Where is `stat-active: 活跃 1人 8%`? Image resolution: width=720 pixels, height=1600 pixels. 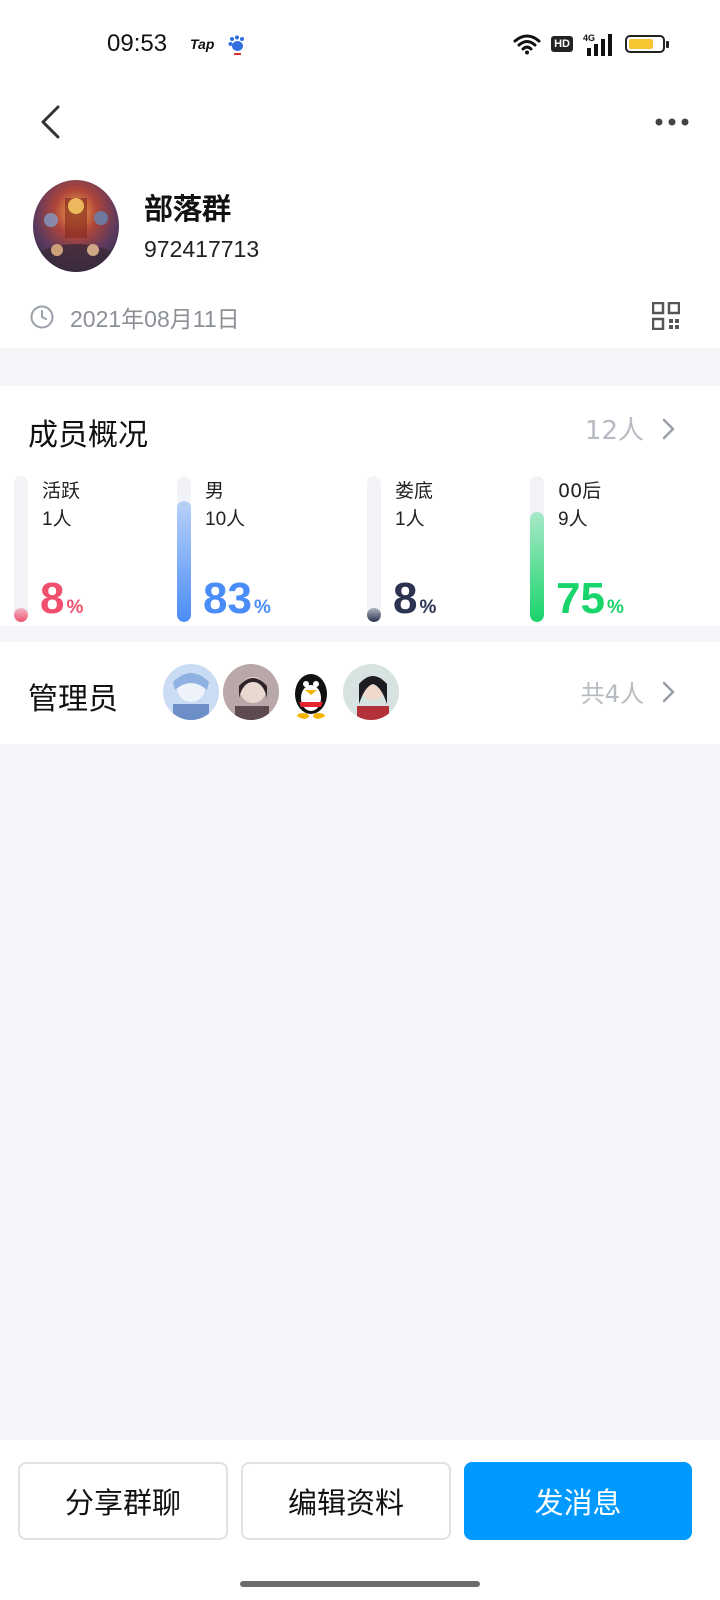 stat-active: 活跃 1人 8% is located at coordinates (94, 551).